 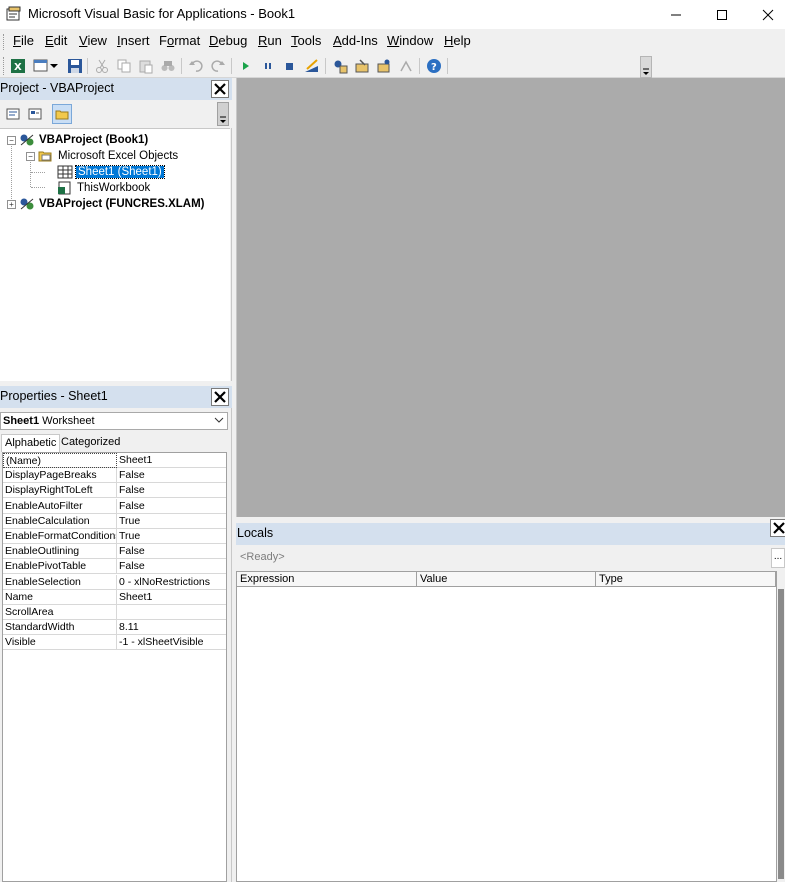 I want to click on view-code-button, so click(x=13, y=114).